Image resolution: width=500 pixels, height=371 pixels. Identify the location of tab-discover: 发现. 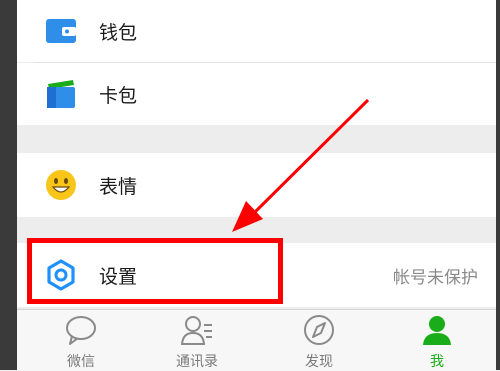
(319, 340).